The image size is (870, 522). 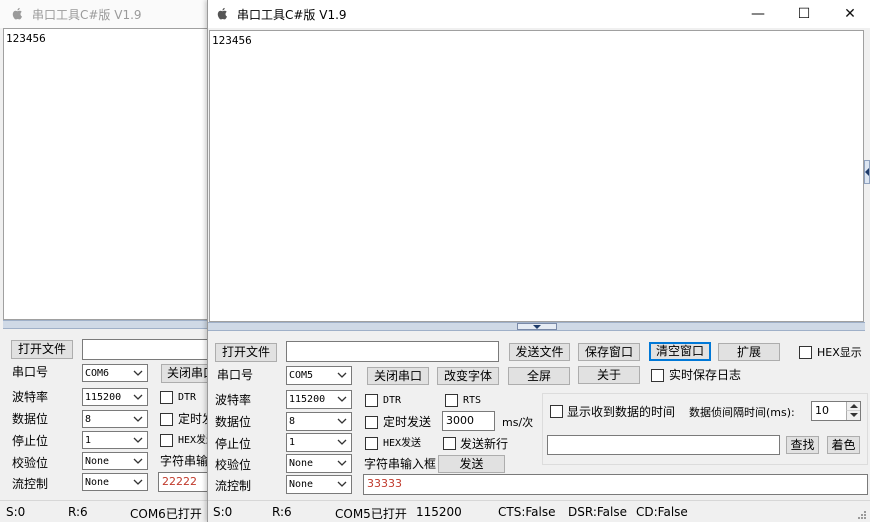 What do you see at coordinates (539, 376) in the screenshot?
I see `fullscreen-button: 全屏` at bounding box center [539, 376].